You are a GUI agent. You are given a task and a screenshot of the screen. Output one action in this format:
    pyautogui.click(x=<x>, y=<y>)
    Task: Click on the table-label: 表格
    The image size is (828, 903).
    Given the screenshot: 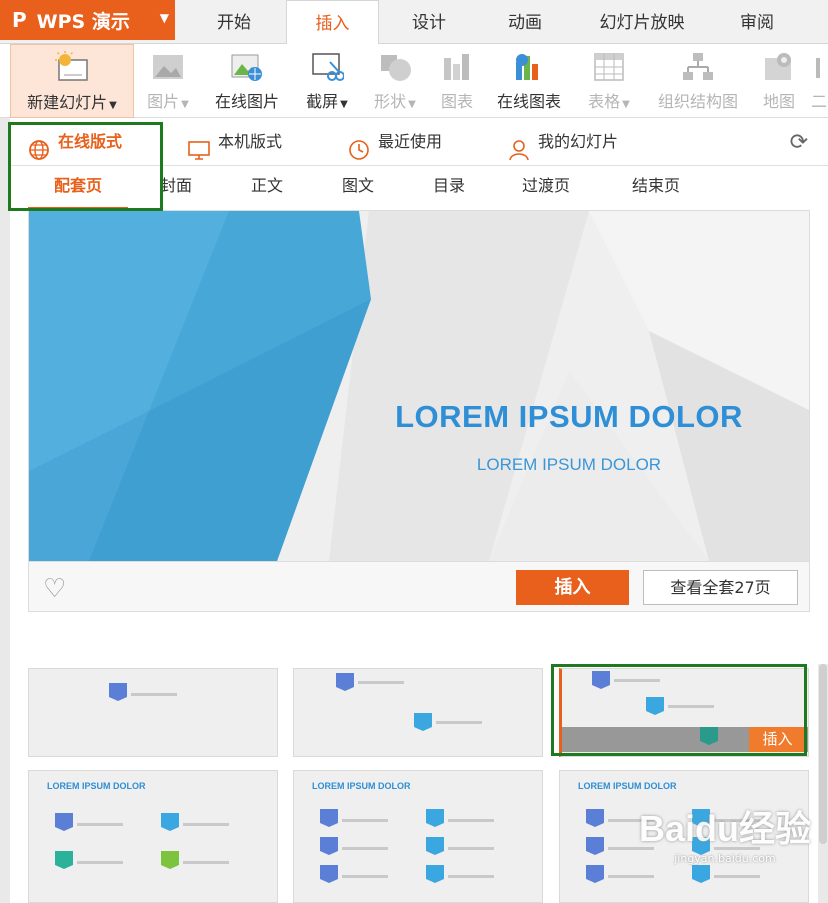 What is the action you would take?
    pyautogui.click(x=604, y=101)
    